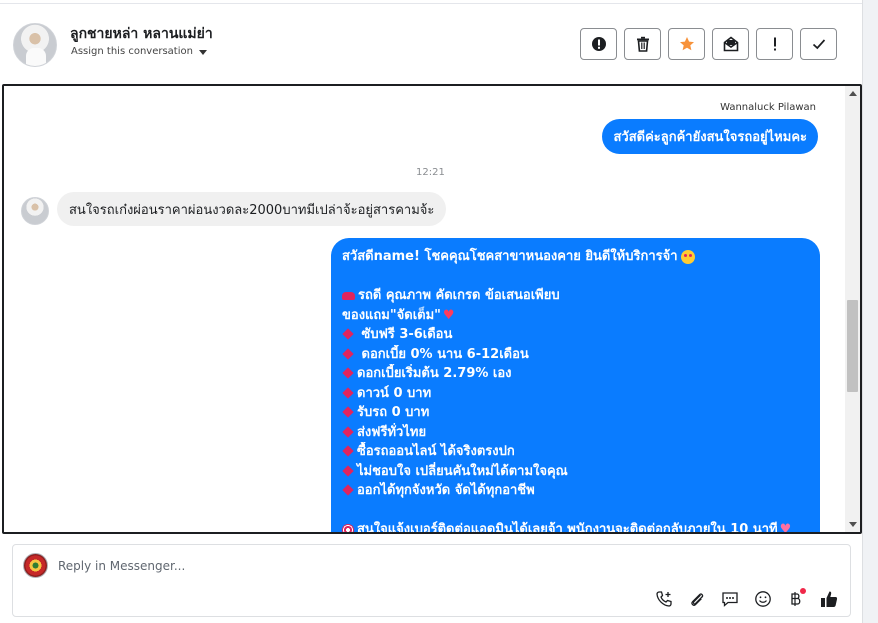  I want to click on promo-item: ดาวน์ 0 บาท, so click(575, 394).